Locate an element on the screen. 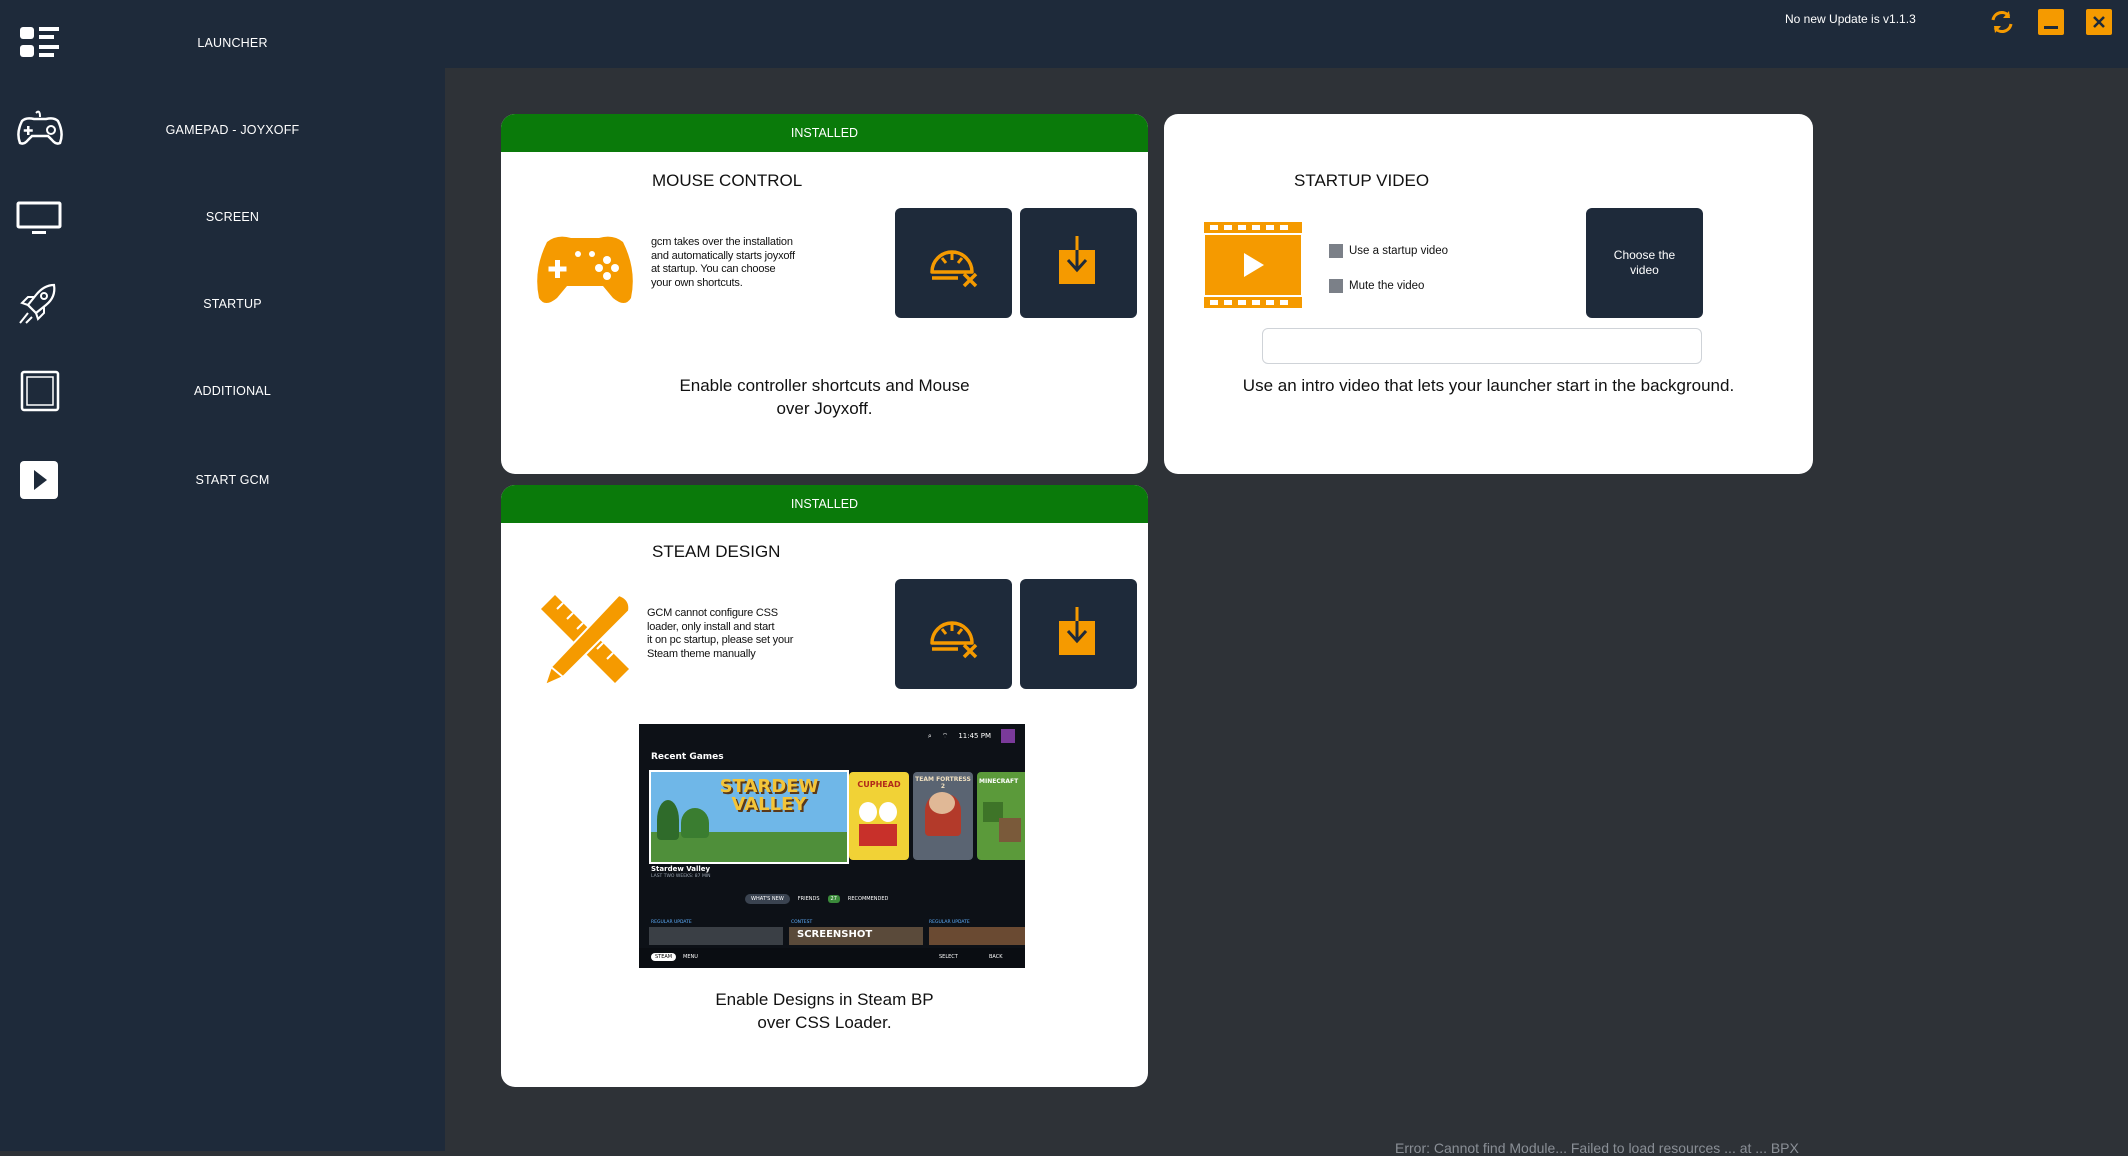 The image size is (2128, 1156). mute-video-checkbox: Mute the video is located at coordinates (1376, 286).